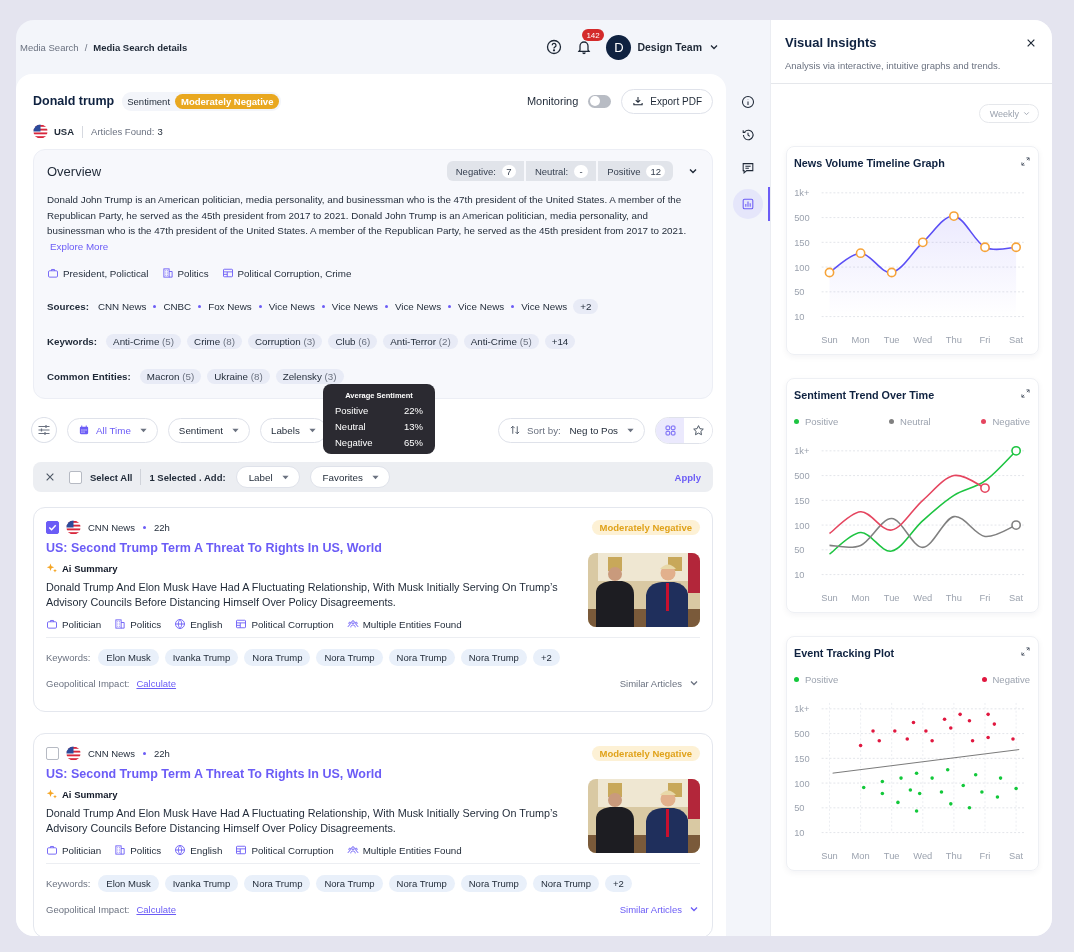  I want to click on breadcrumb-link: Media Search, so click(49, 47).